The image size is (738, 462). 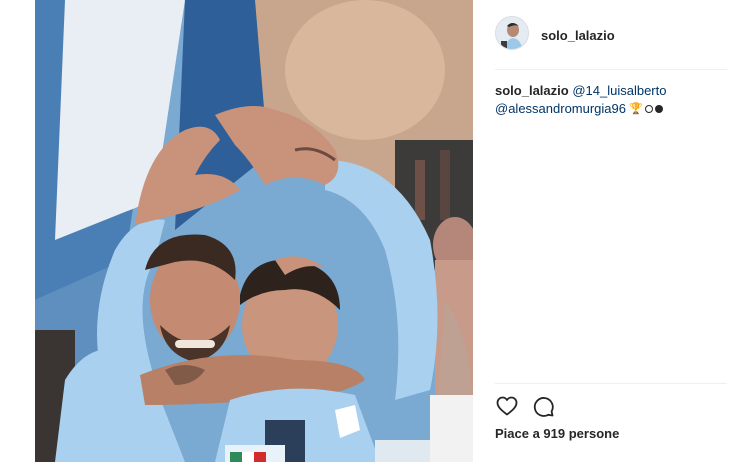 I want to click on post-header: solo_lalazio, so click(x=611, y=35).